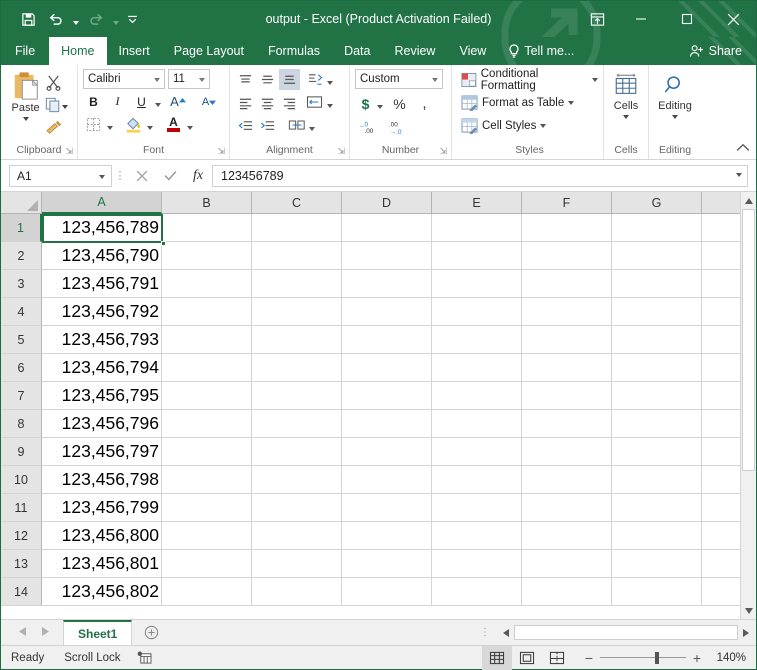  Describe the element at coordinates (567, 284) in the screenshot. I see `cell-F3` at that location.